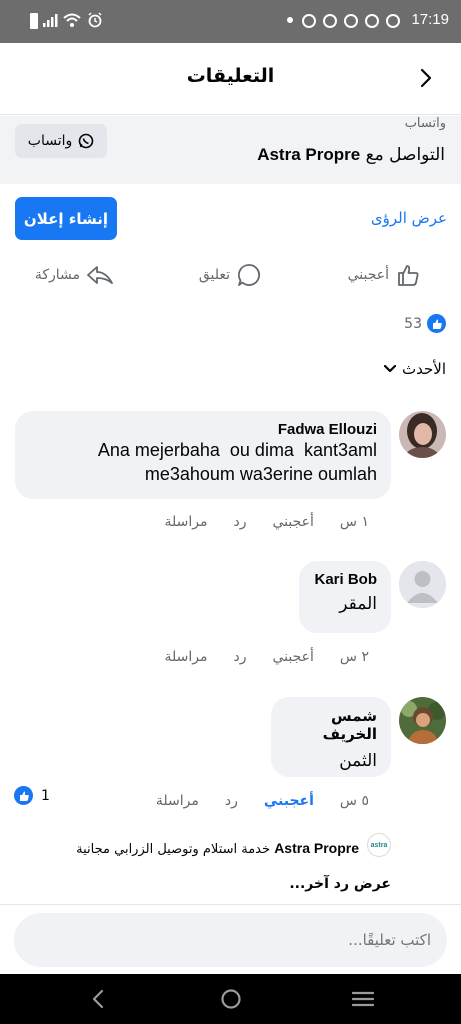 The height and width of the screenshot is (1024, 461). I want to click on comment-action: تعليق, so click(230, 275).